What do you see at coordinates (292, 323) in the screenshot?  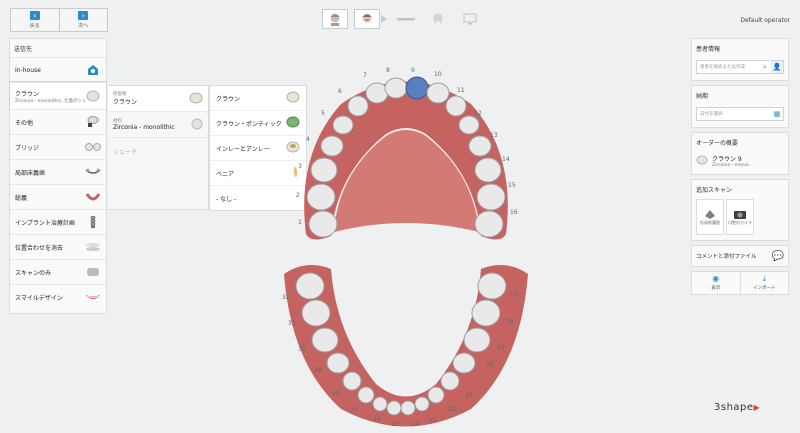 I see `tooth-number: 31` at bounding box center [292, 323].